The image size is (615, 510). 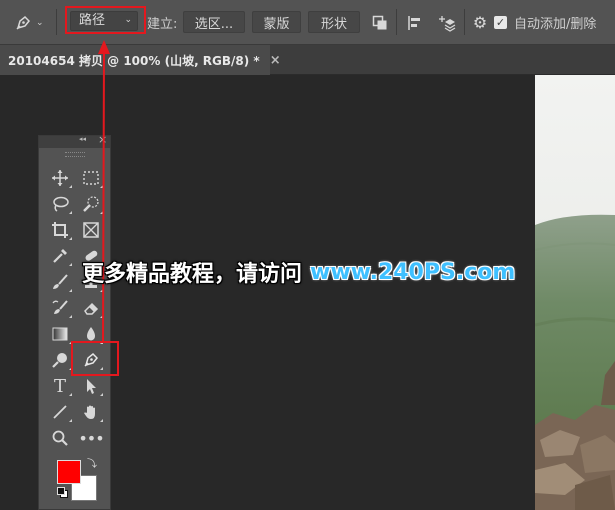 I want to click on watermark-chinese-text: 更多精品教程，请访问, so click(x=192, y=274).